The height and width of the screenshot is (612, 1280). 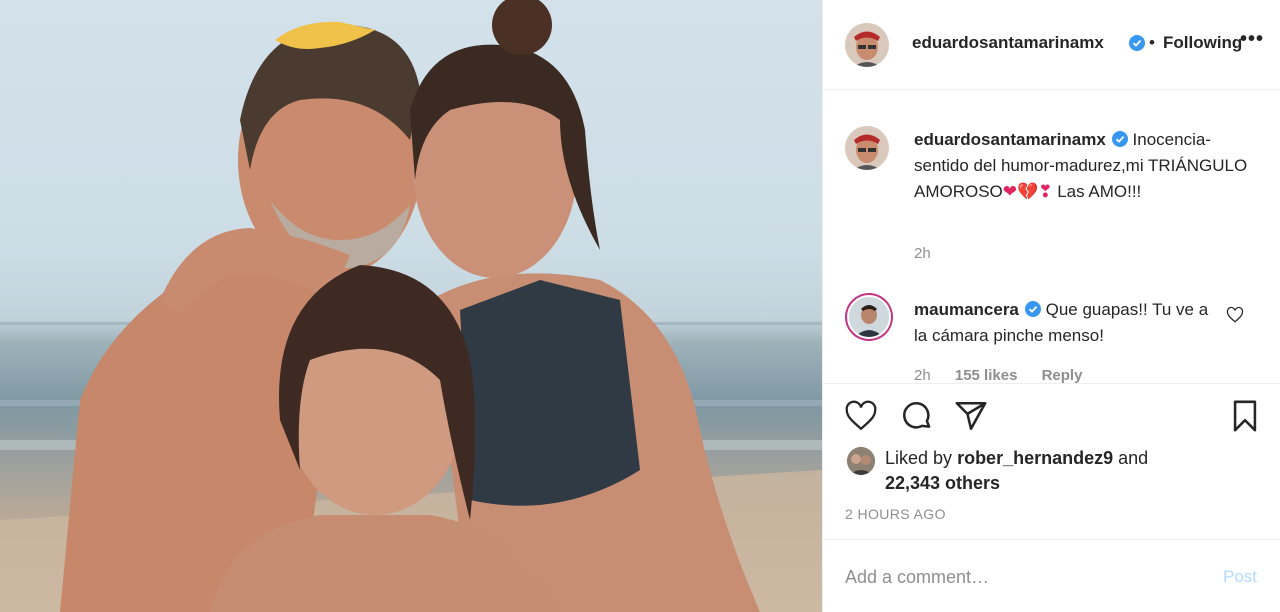 I want to click on caption-username: eduardosantamarinamx, so click(x=1010, y=139).